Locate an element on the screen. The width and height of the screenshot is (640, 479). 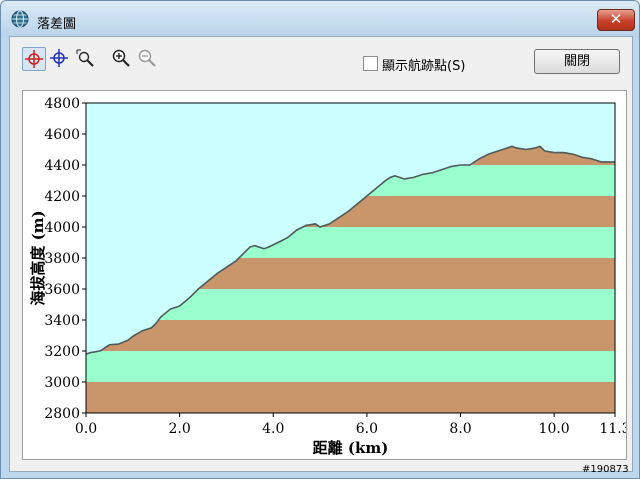
y-tick-label: 4600 is located at coordinates (62, 135).